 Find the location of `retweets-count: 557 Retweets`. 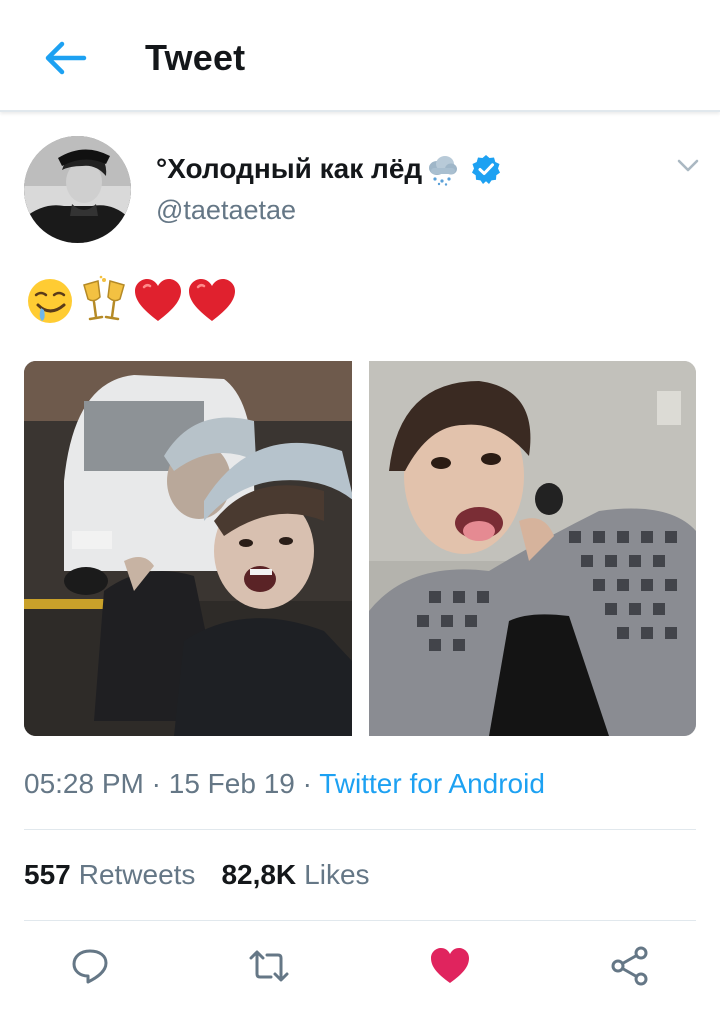

retweets-count: 557 Retweets is located at coordinates (109, 875).